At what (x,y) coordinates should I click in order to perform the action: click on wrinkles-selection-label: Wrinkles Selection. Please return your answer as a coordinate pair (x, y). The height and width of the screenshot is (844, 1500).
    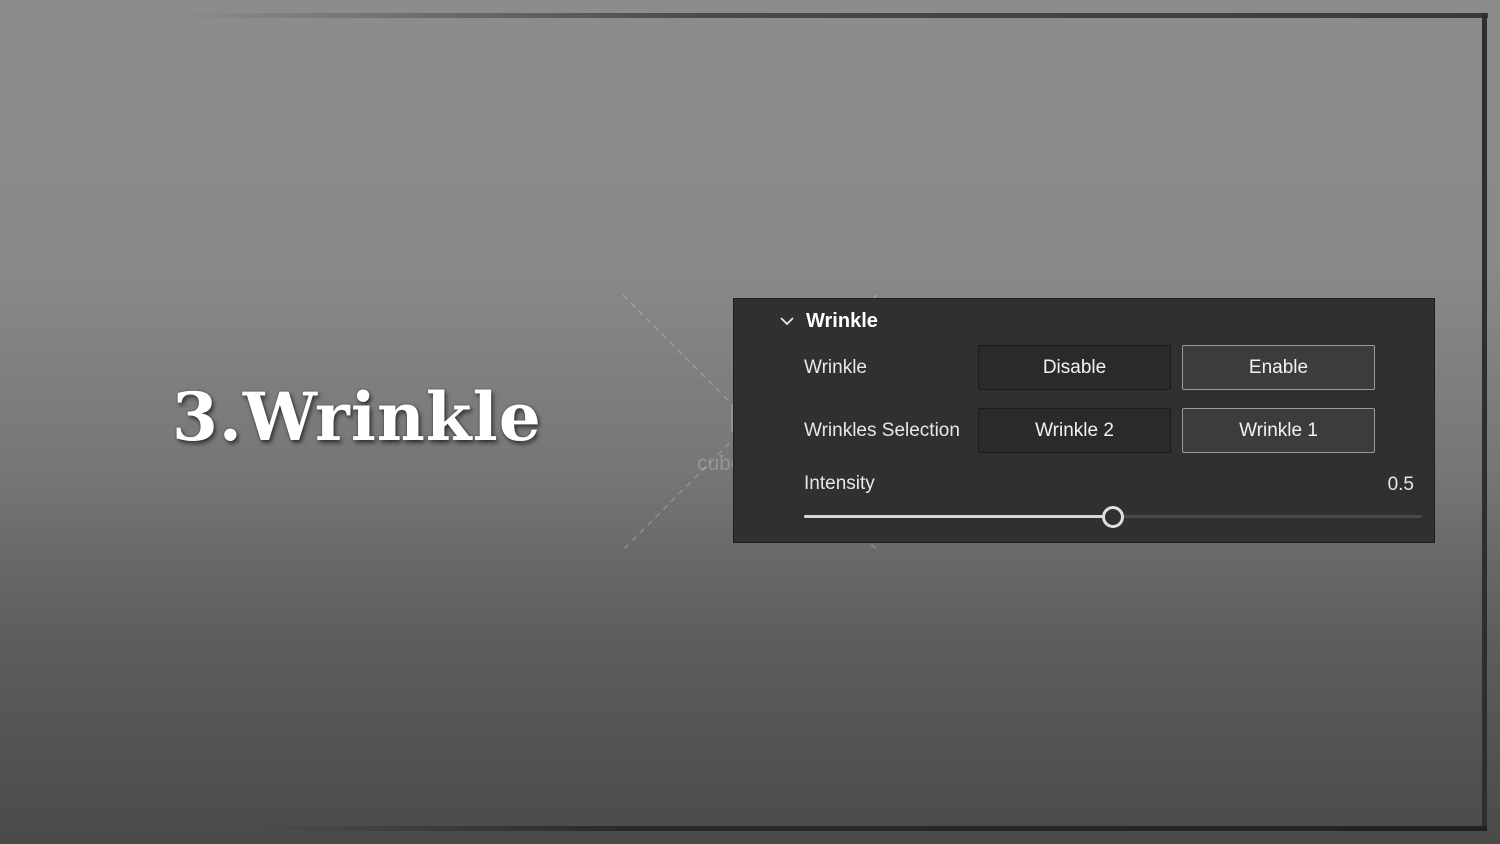
    Looking at the image, I should click on (882, 430).